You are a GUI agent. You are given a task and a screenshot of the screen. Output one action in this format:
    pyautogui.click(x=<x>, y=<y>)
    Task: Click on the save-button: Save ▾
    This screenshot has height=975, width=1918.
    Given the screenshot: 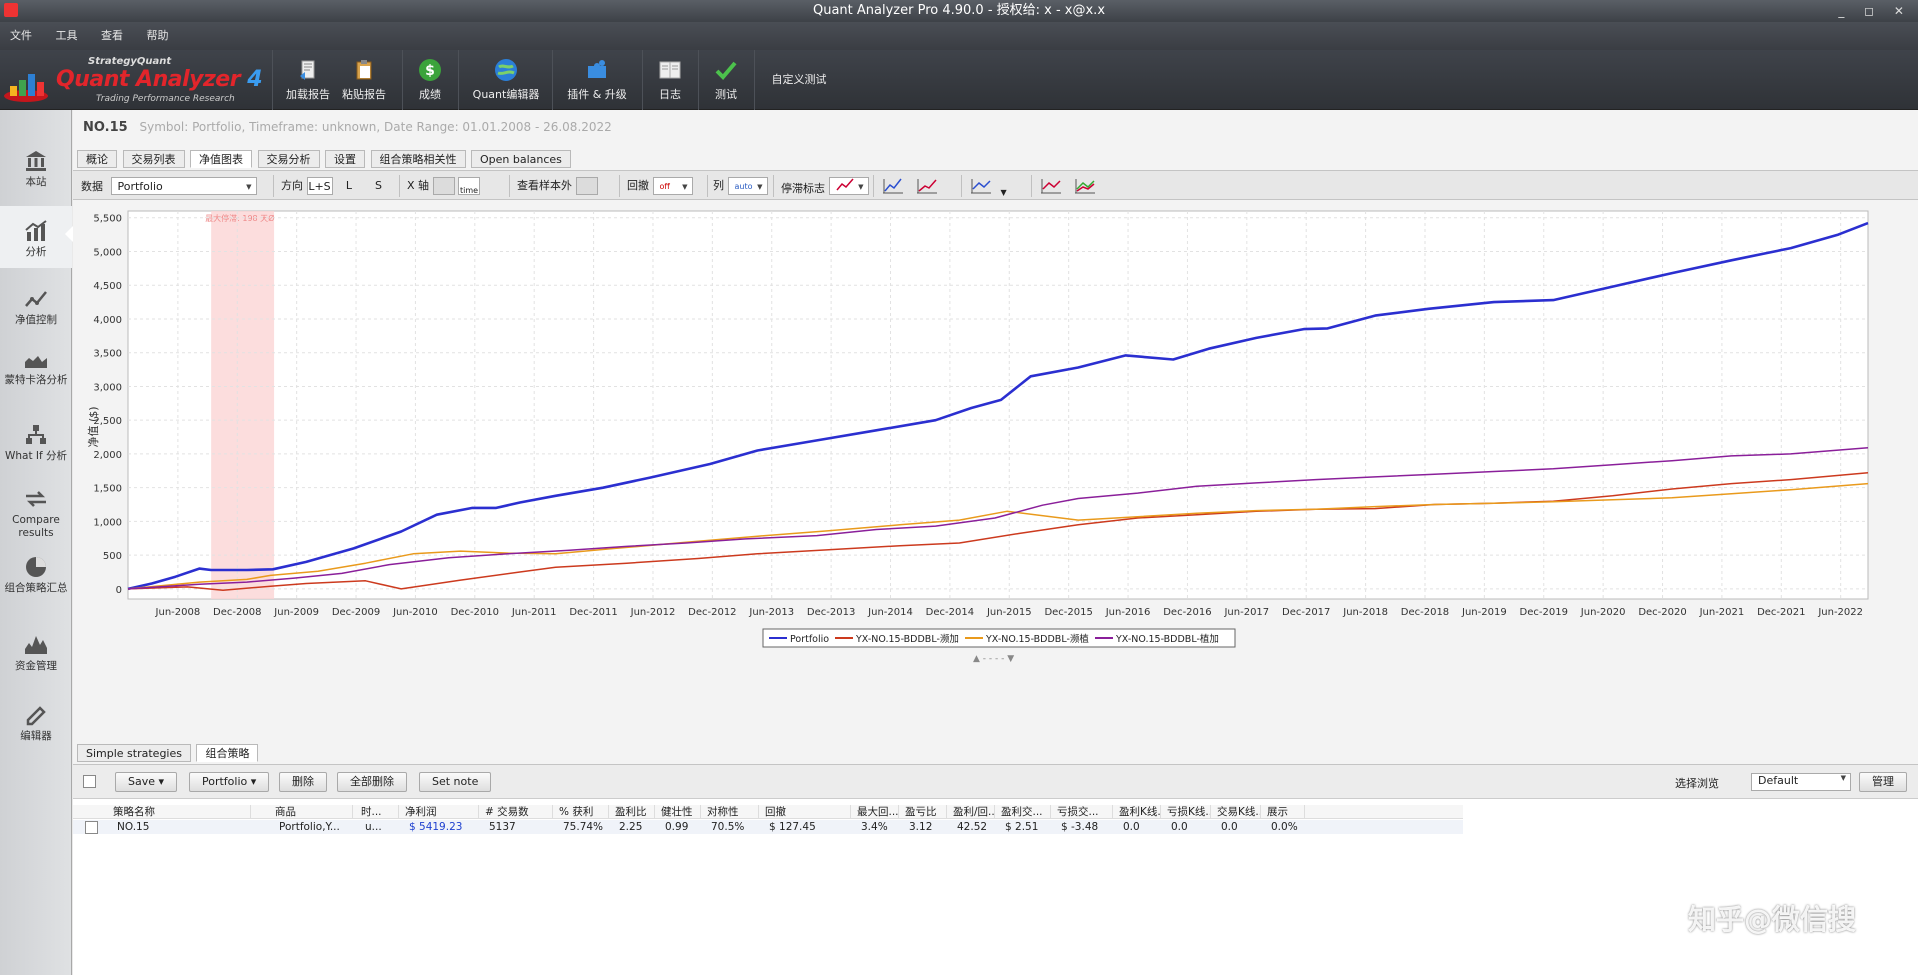 What is the action you would take?
    pyautogui.click(x=146, y=782)
    